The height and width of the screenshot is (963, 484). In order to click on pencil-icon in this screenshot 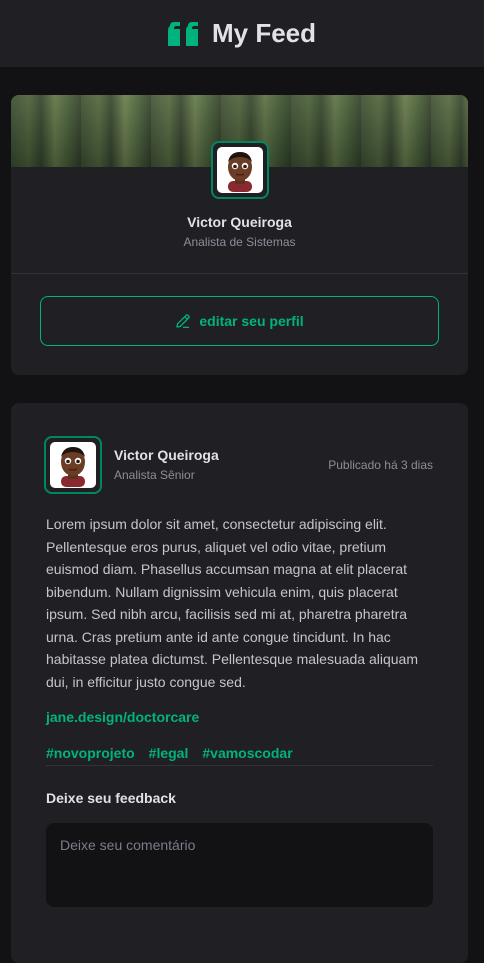, I will do `click(183, 321)`.